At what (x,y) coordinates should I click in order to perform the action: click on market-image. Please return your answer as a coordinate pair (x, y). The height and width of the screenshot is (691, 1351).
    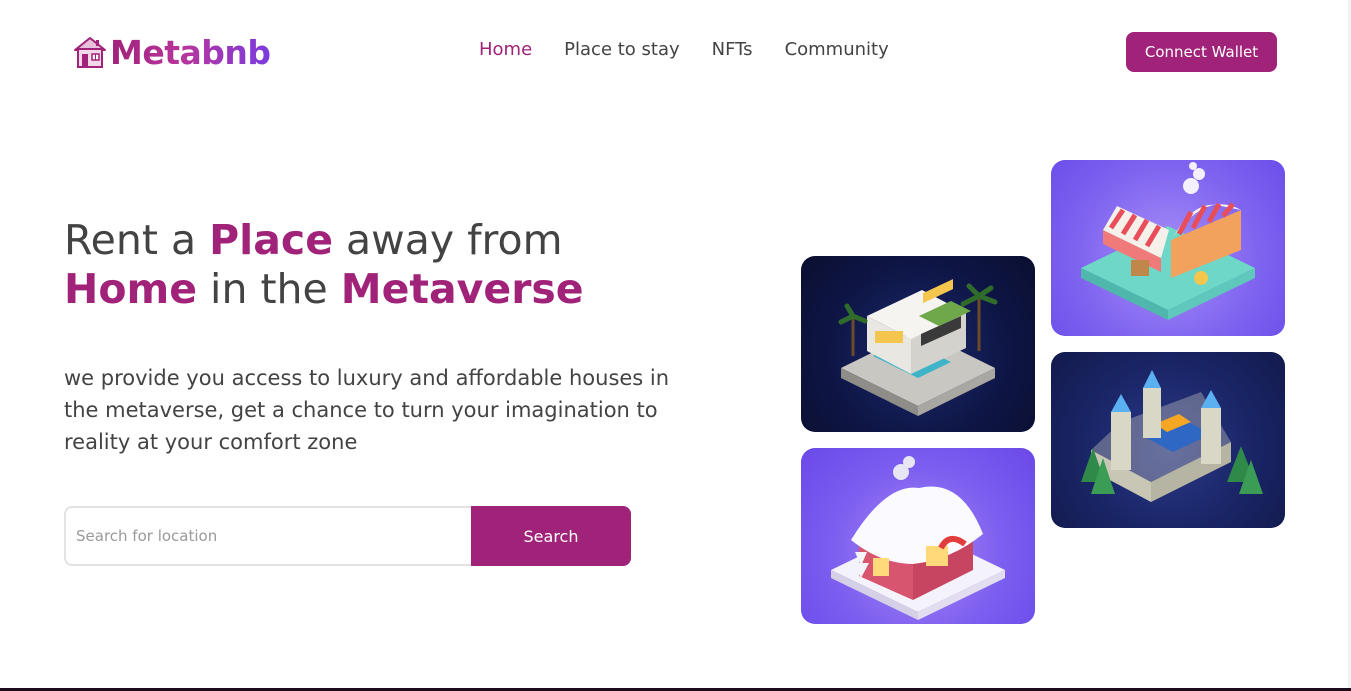
    Looking at the image, I should click on (1168, 248).